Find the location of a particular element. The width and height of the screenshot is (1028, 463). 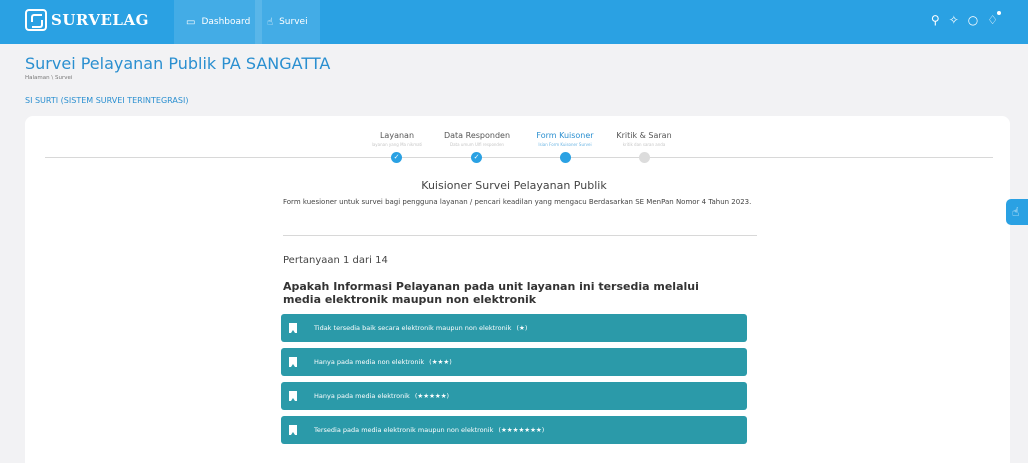

monitor-icon: ▭ is located at coordinates (191, 22).